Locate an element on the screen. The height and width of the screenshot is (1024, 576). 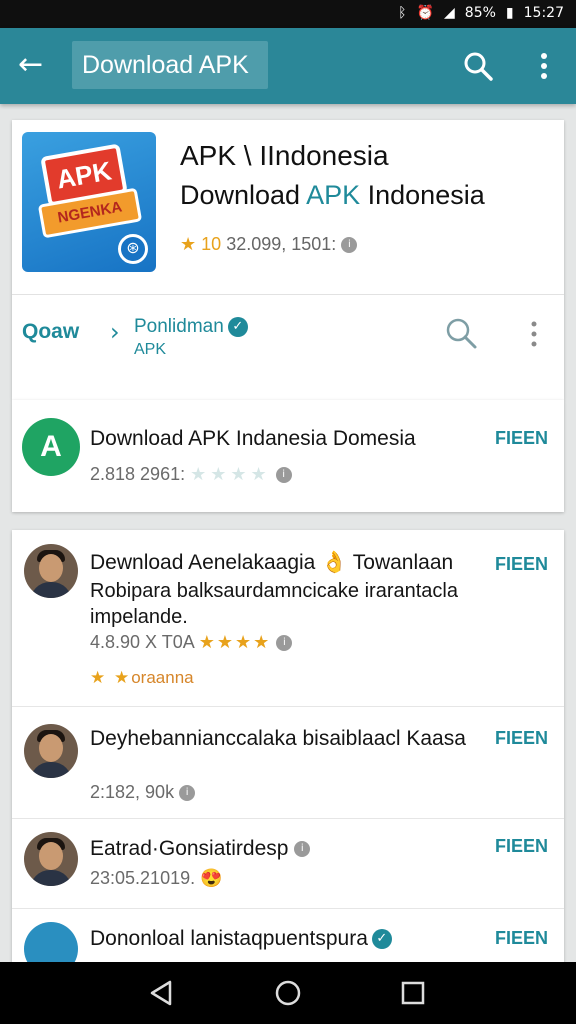
apk-logo-icon: A is located at coordinates (51, 447).